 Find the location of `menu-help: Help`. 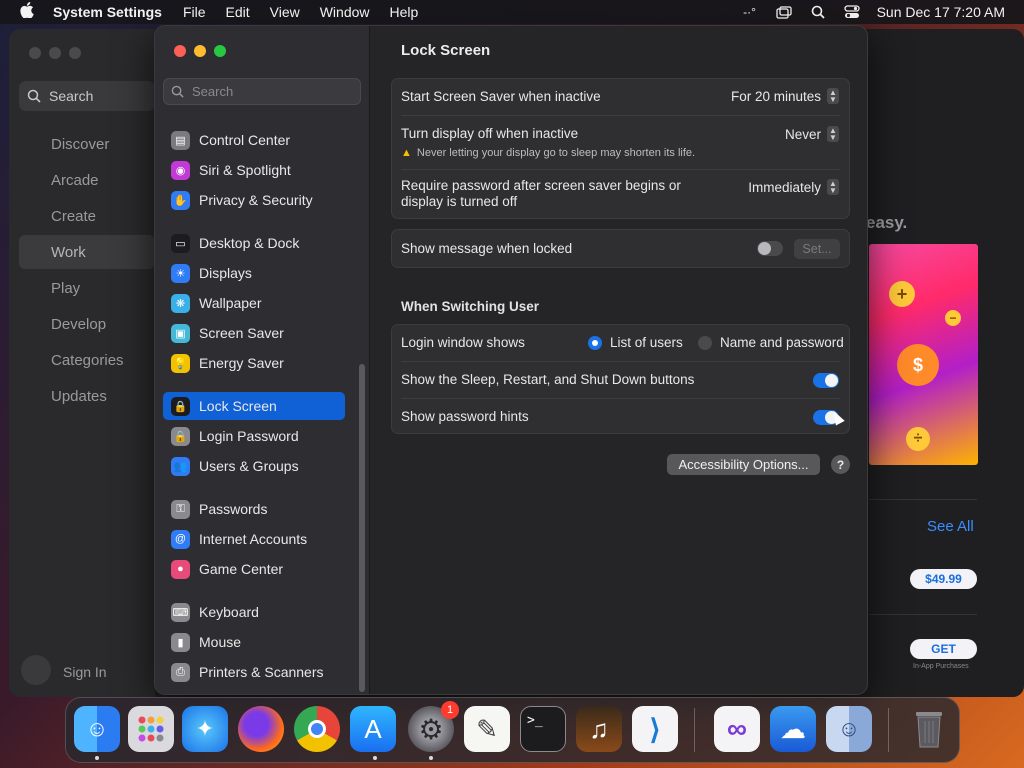

menu-help: Help is located at coordinates (404, 12).